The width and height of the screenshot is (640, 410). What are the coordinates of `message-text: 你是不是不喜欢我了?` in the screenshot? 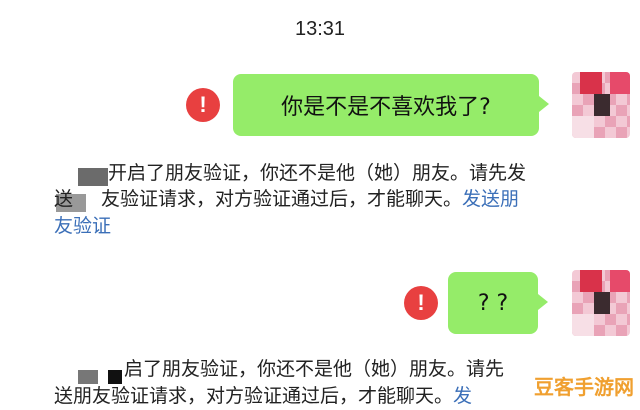 It's located at (386, 107).